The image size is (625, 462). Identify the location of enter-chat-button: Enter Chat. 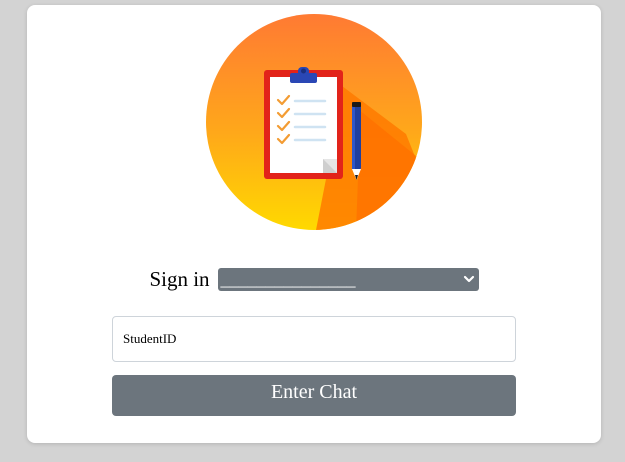
(314, 395).